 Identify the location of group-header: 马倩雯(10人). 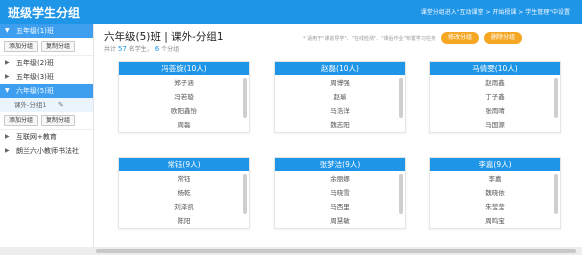
(495, 68).